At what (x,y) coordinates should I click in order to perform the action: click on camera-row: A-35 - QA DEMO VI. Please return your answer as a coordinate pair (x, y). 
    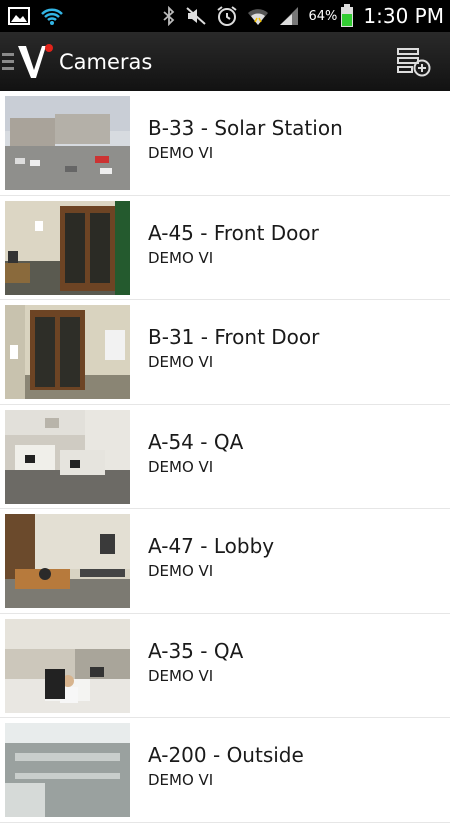
    Looking at the image, I should click on (225, 666).